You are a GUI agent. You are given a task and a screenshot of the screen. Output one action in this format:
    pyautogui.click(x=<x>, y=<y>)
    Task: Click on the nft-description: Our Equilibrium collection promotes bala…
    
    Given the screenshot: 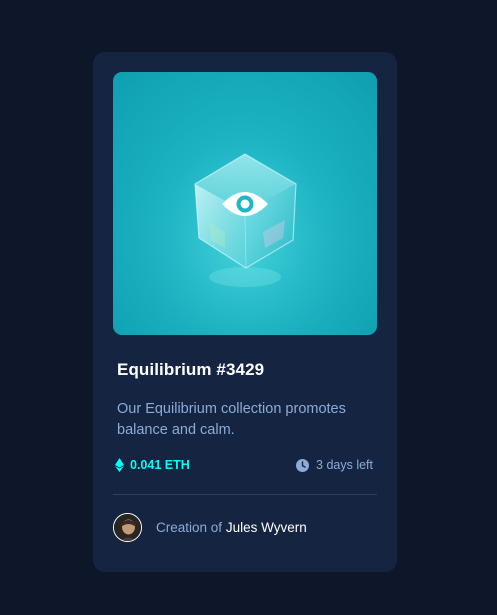 What is the action you would take?
    pyautogui.click(x=231, y=419)
    